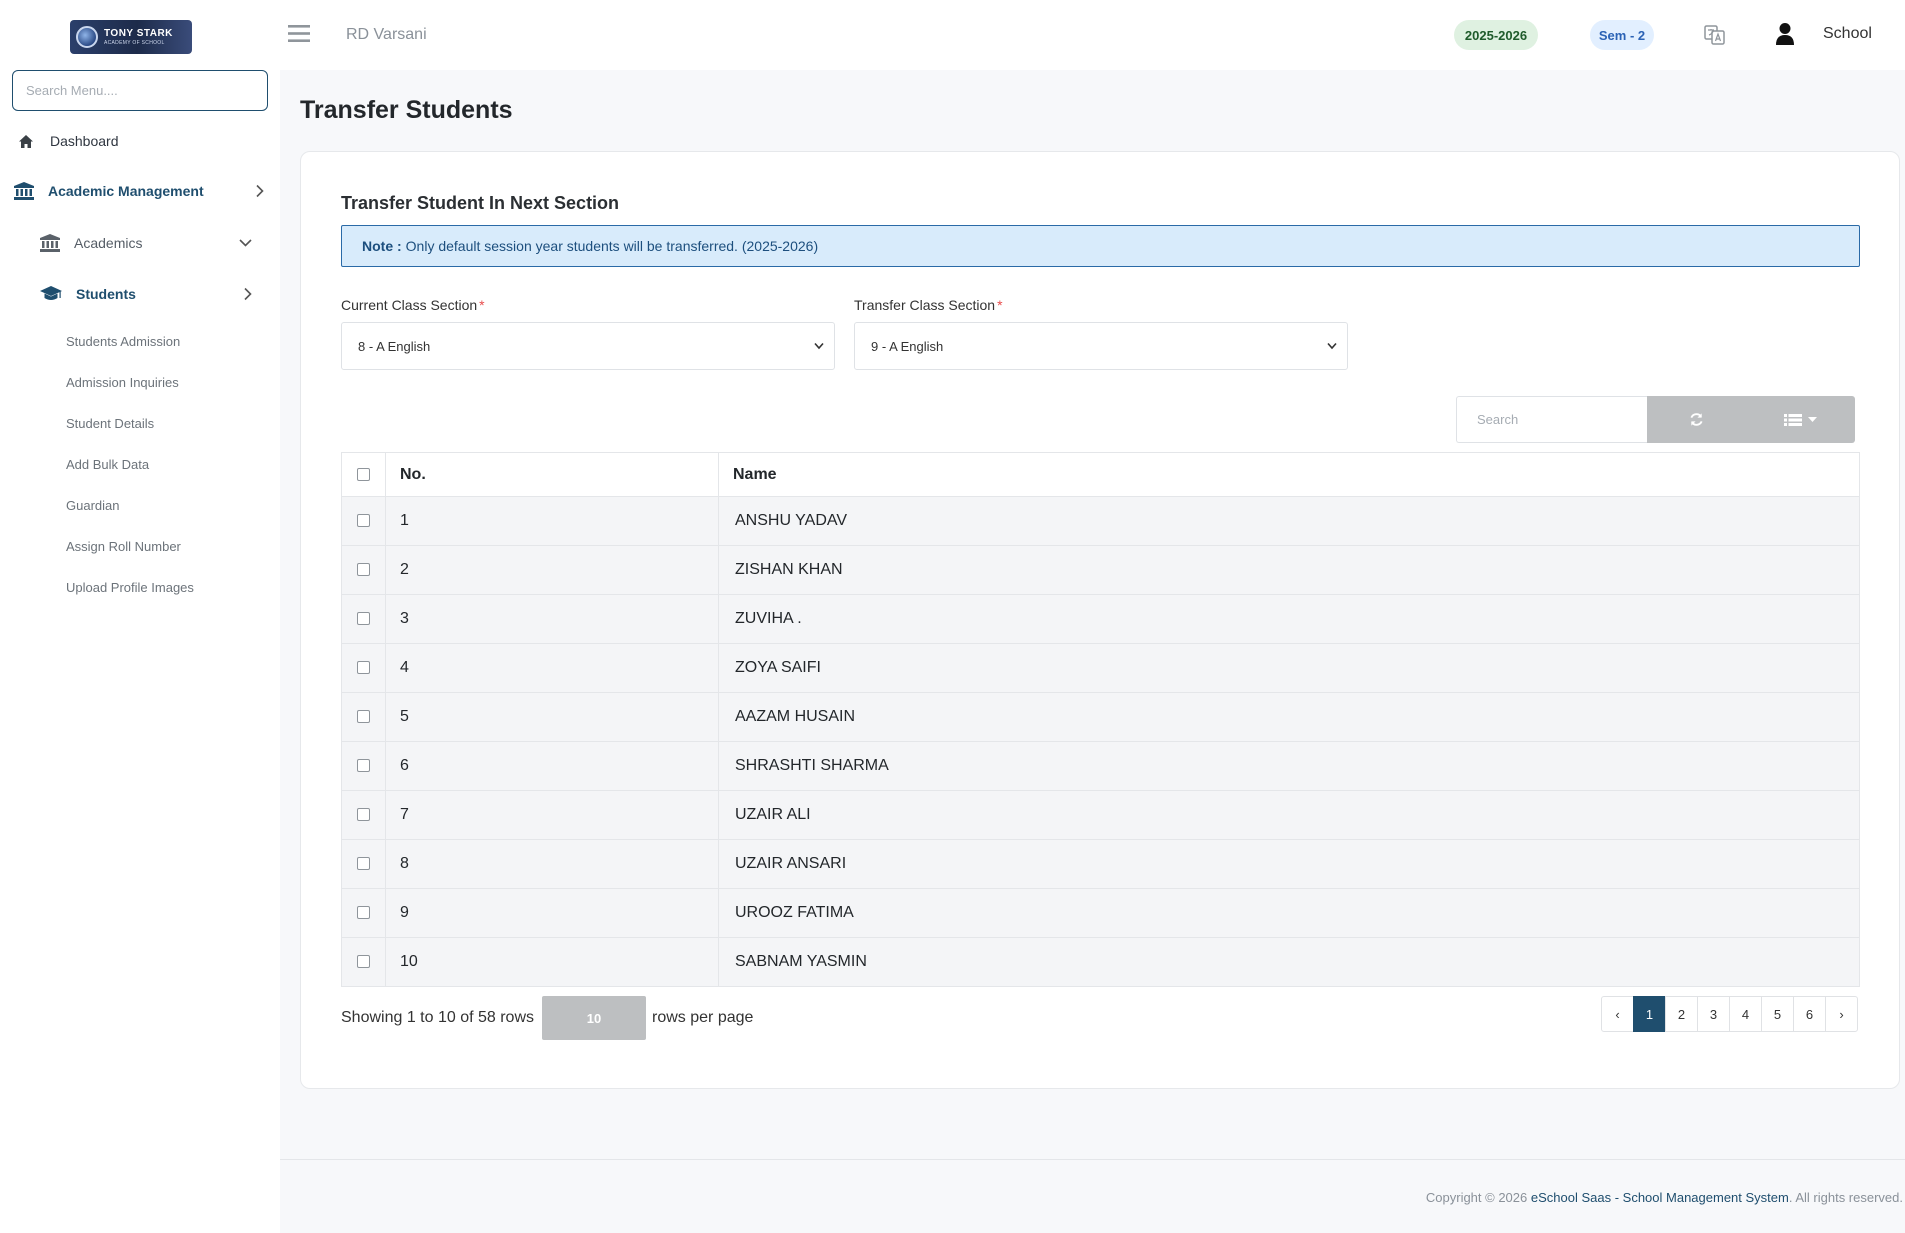 The image size is (1905, 1233). What do you see at coordinates (126, 191) in the screenshot?
I see `sidebar-item-academic-management-label: Academic Management` at bounding box center [126, 191].